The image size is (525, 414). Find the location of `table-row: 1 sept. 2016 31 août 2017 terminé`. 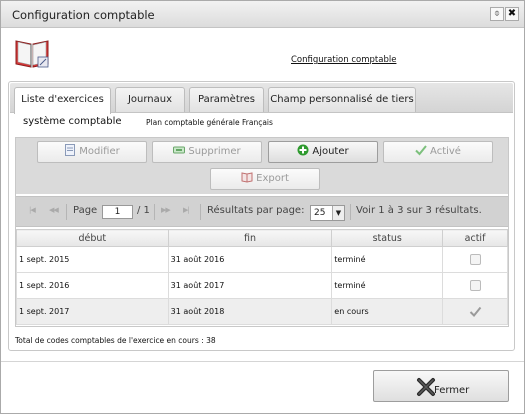

table-row: 1 sept. 2016 31 août 2017 terminé is located at coordinates (262, 285).